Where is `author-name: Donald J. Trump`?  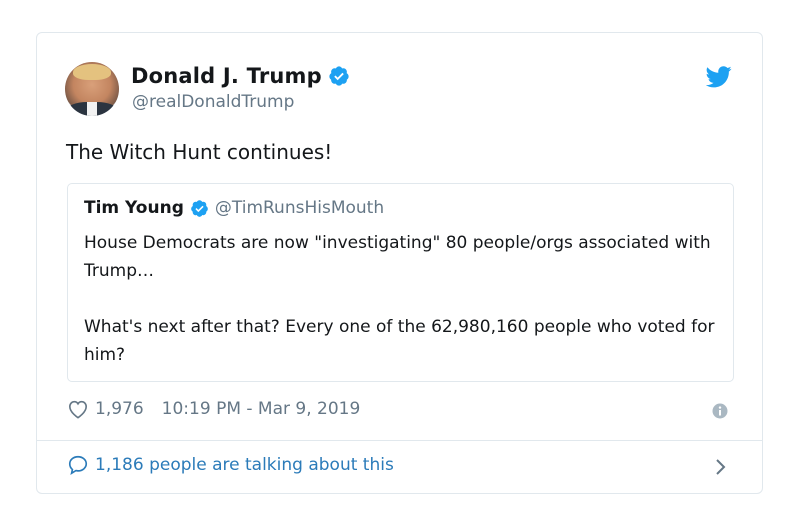
author-name: Donald J. Trump is located at coordinates (226, 76).